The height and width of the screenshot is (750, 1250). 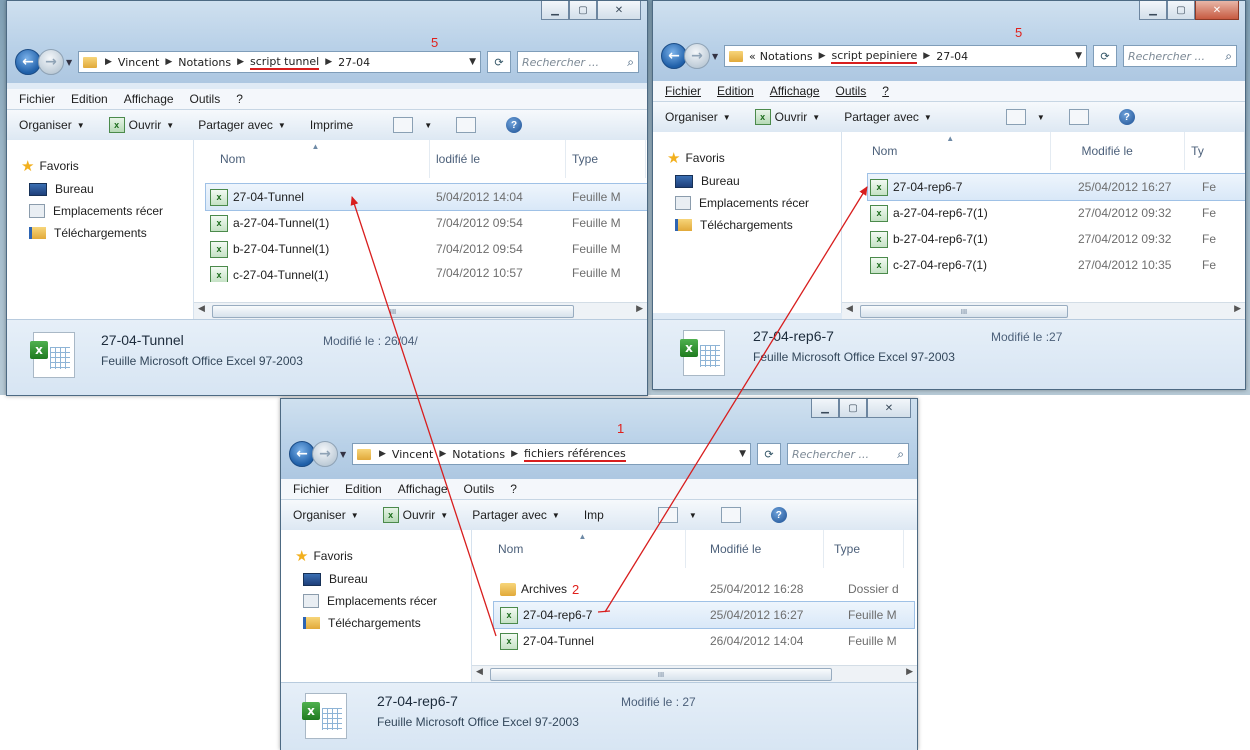 I want to click on table-row: x c-27-04-rep6-7(1) 27/04/2012 10:35 Fe, so click(x=1056, y=265).